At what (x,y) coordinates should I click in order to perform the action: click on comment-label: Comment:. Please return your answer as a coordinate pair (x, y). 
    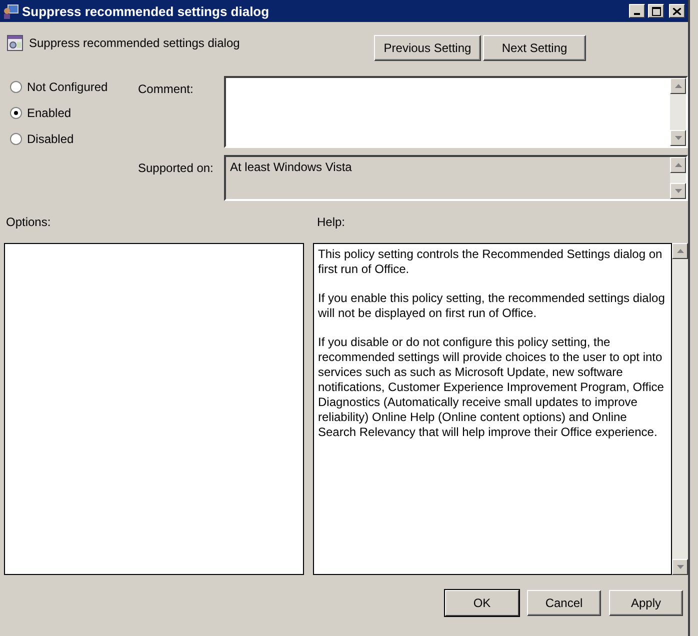
    Looking at the image, I should click on (166, 89).